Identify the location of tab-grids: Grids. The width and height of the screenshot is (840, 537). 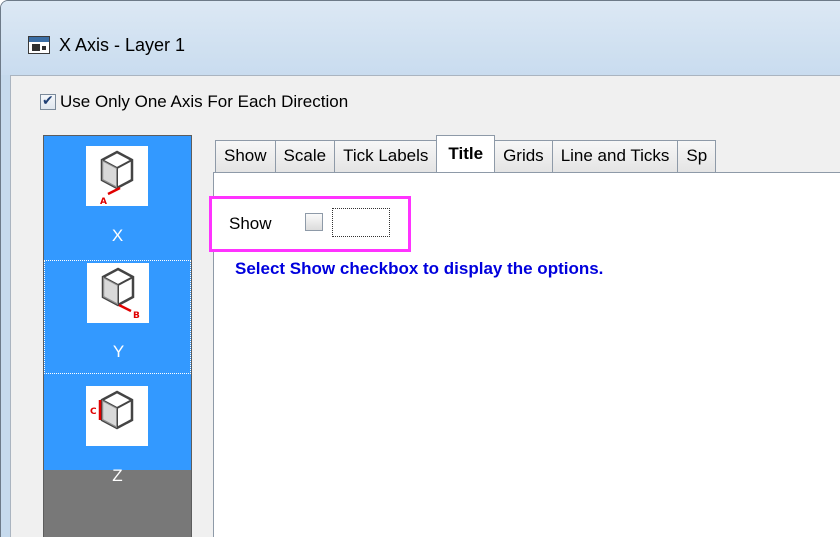
(523, 156).